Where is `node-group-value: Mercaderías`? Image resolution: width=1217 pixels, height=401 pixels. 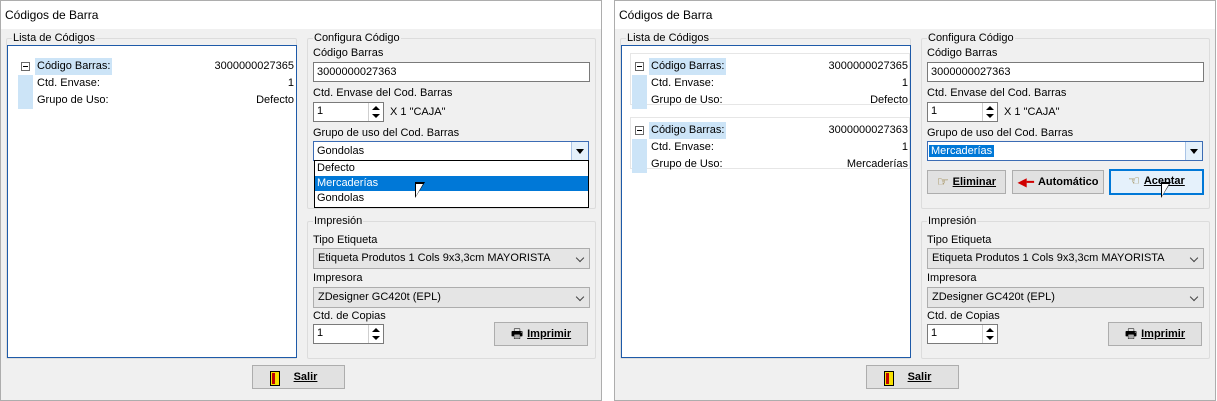
node-group-value: Mercaderías is located at coordinates (877, 164).